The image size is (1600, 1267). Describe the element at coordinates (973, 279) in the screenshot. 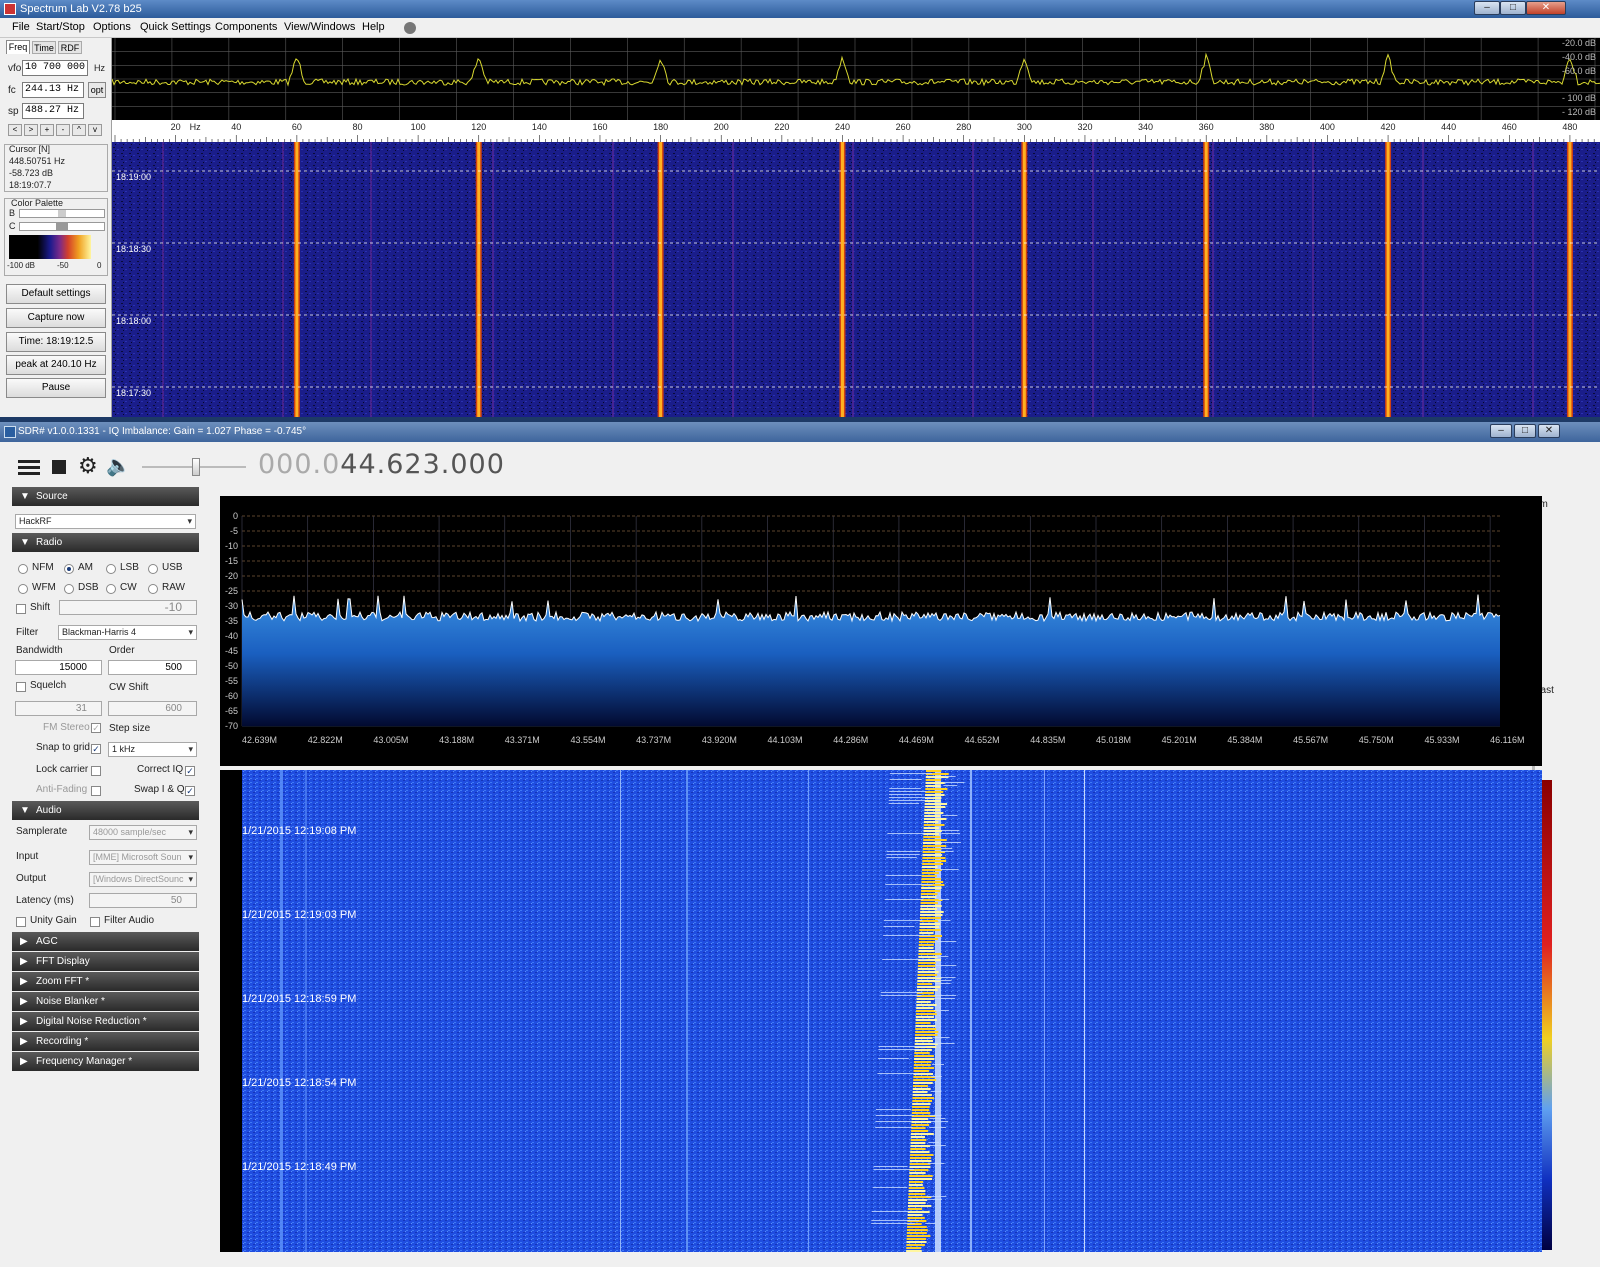

I see `faint-line` at that location.